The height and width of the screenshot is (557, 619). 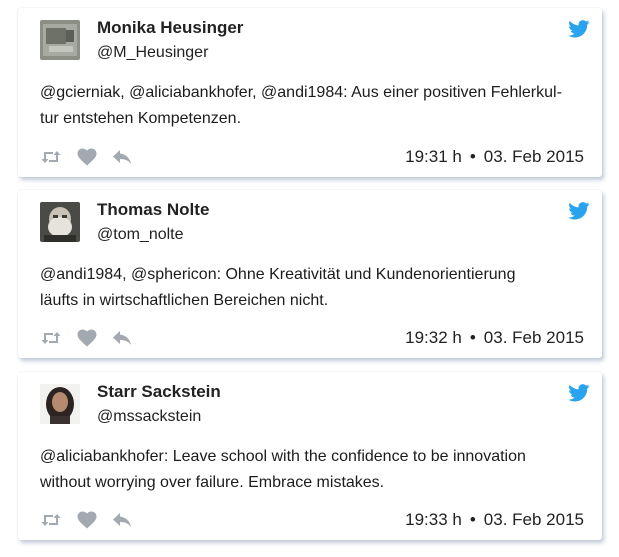 What do you see at coordinates (140, 235) in the screenshot?
I see `user-handle: @tom_nolte` at bounding box center [140, 235].